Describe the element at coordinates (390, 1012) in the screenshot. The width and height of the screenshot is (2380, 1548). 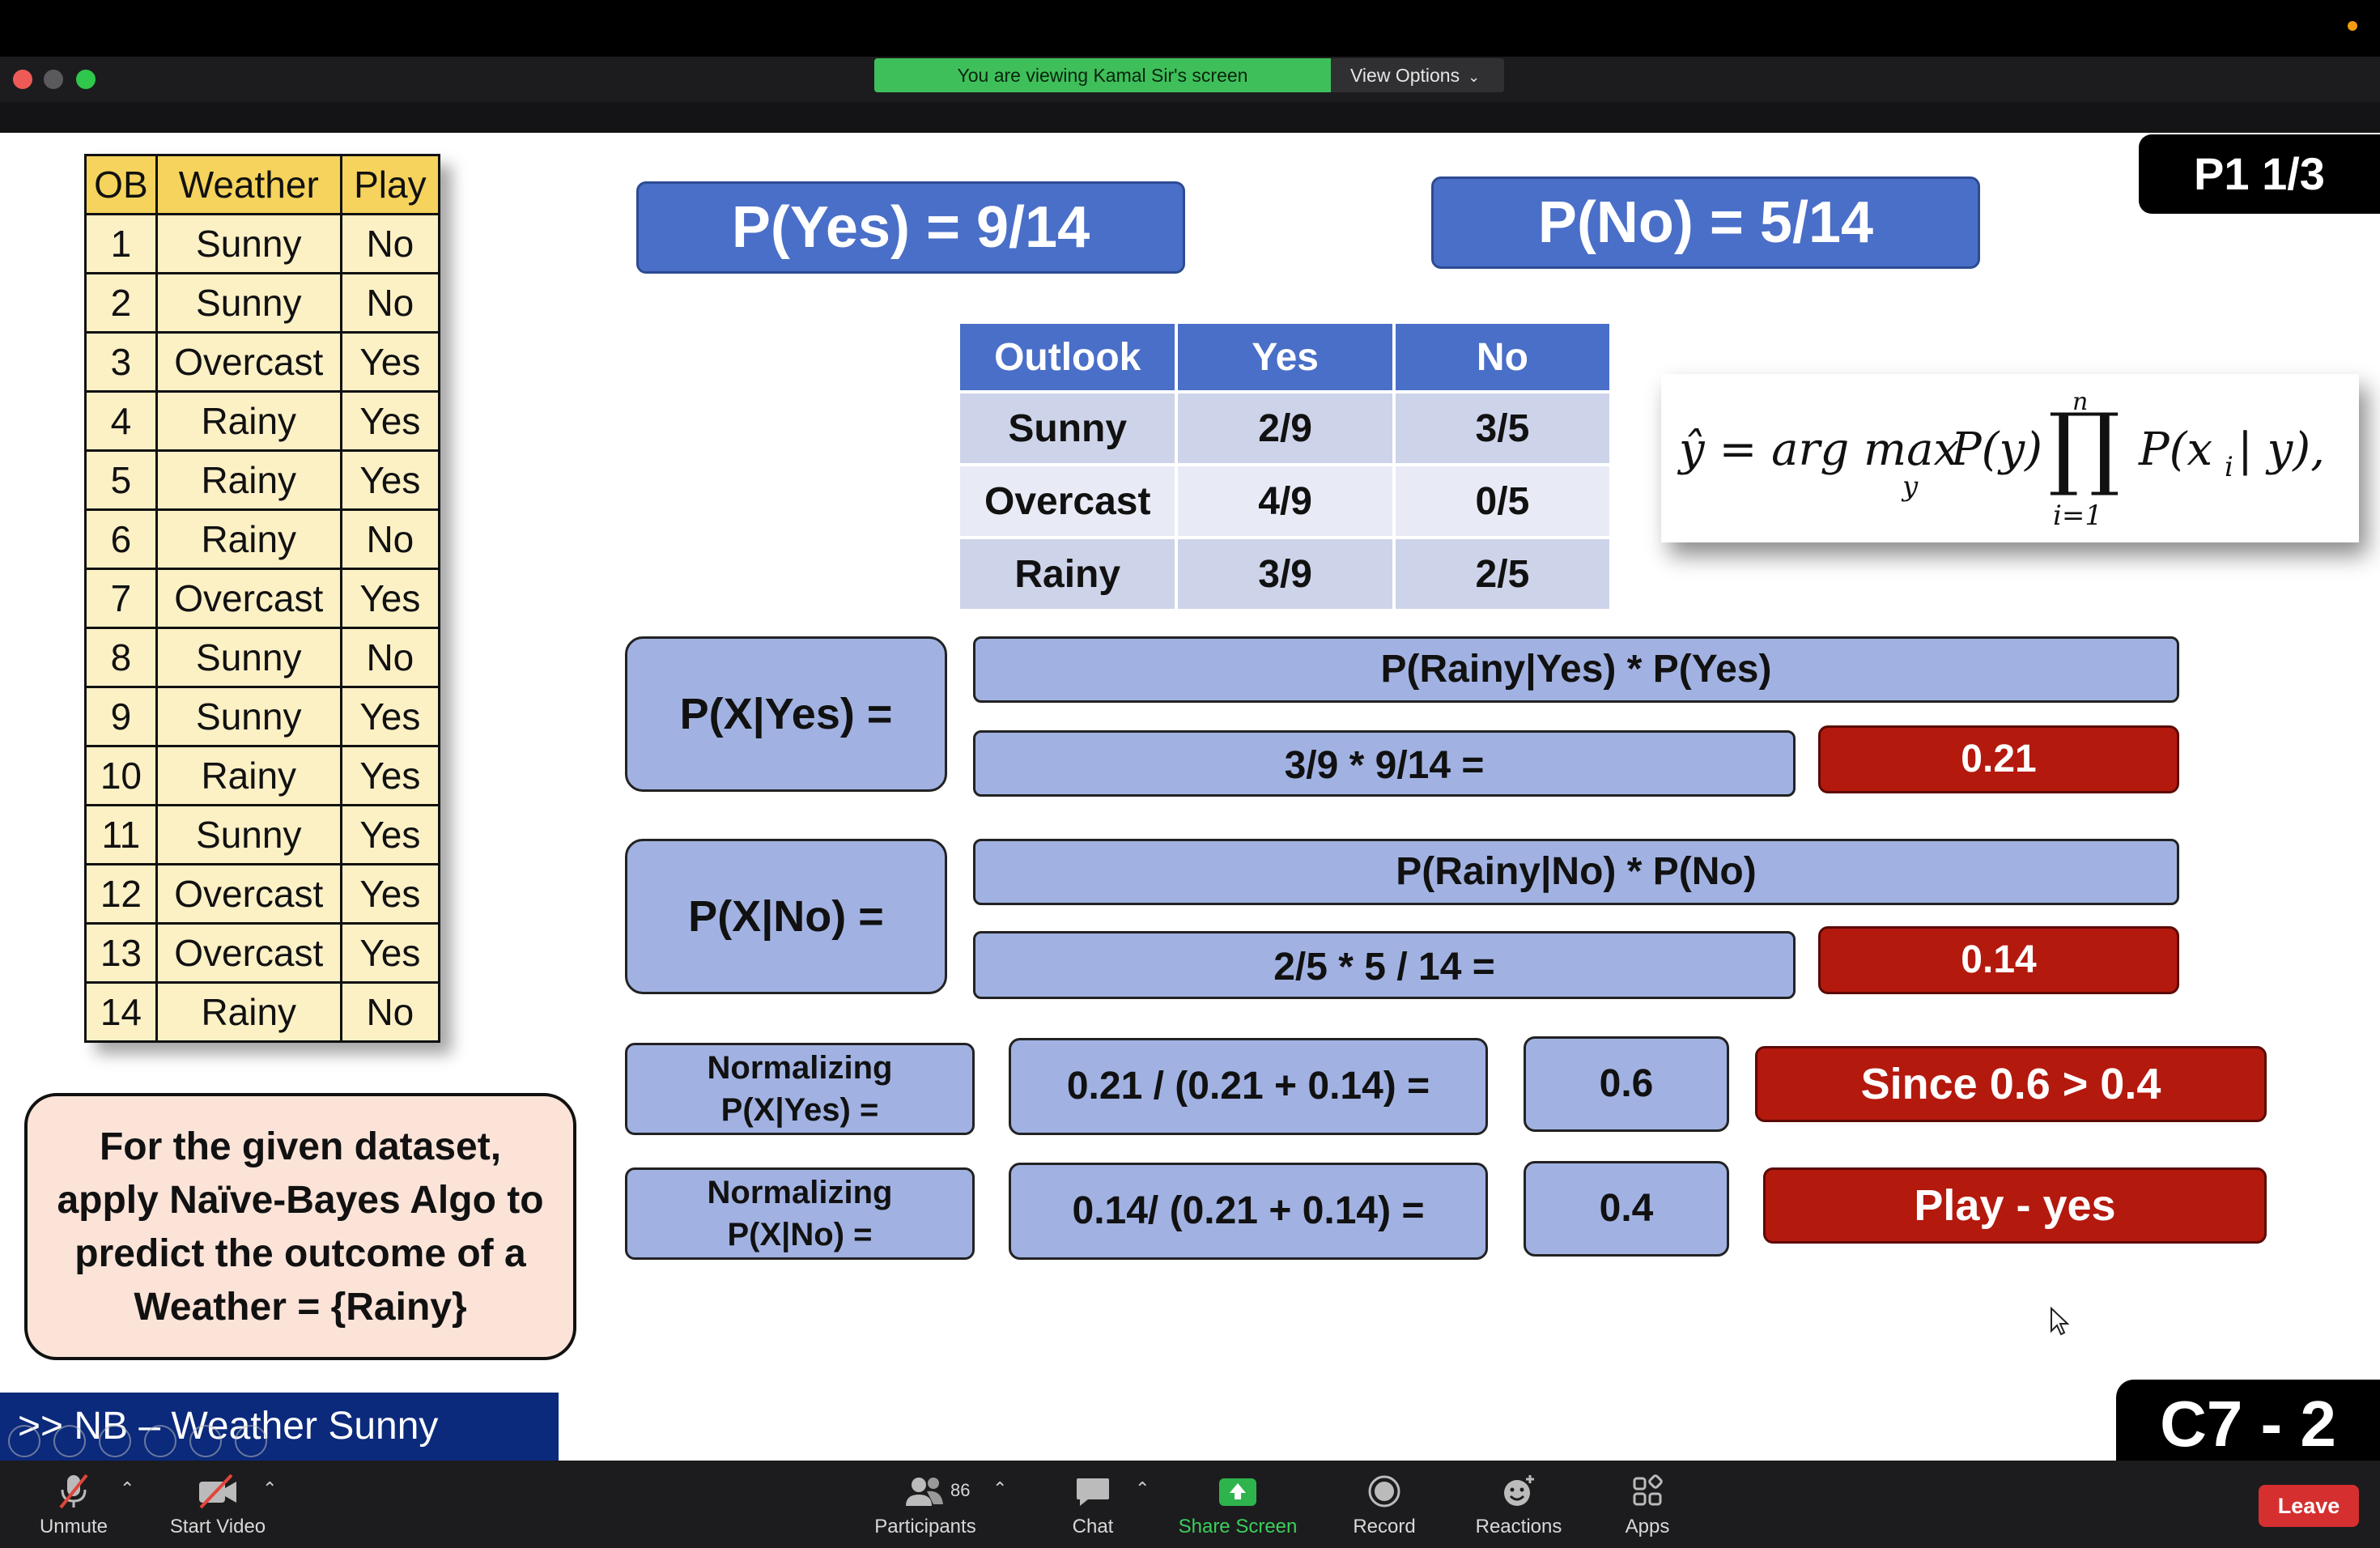
I see `table-cell: No` at that location.